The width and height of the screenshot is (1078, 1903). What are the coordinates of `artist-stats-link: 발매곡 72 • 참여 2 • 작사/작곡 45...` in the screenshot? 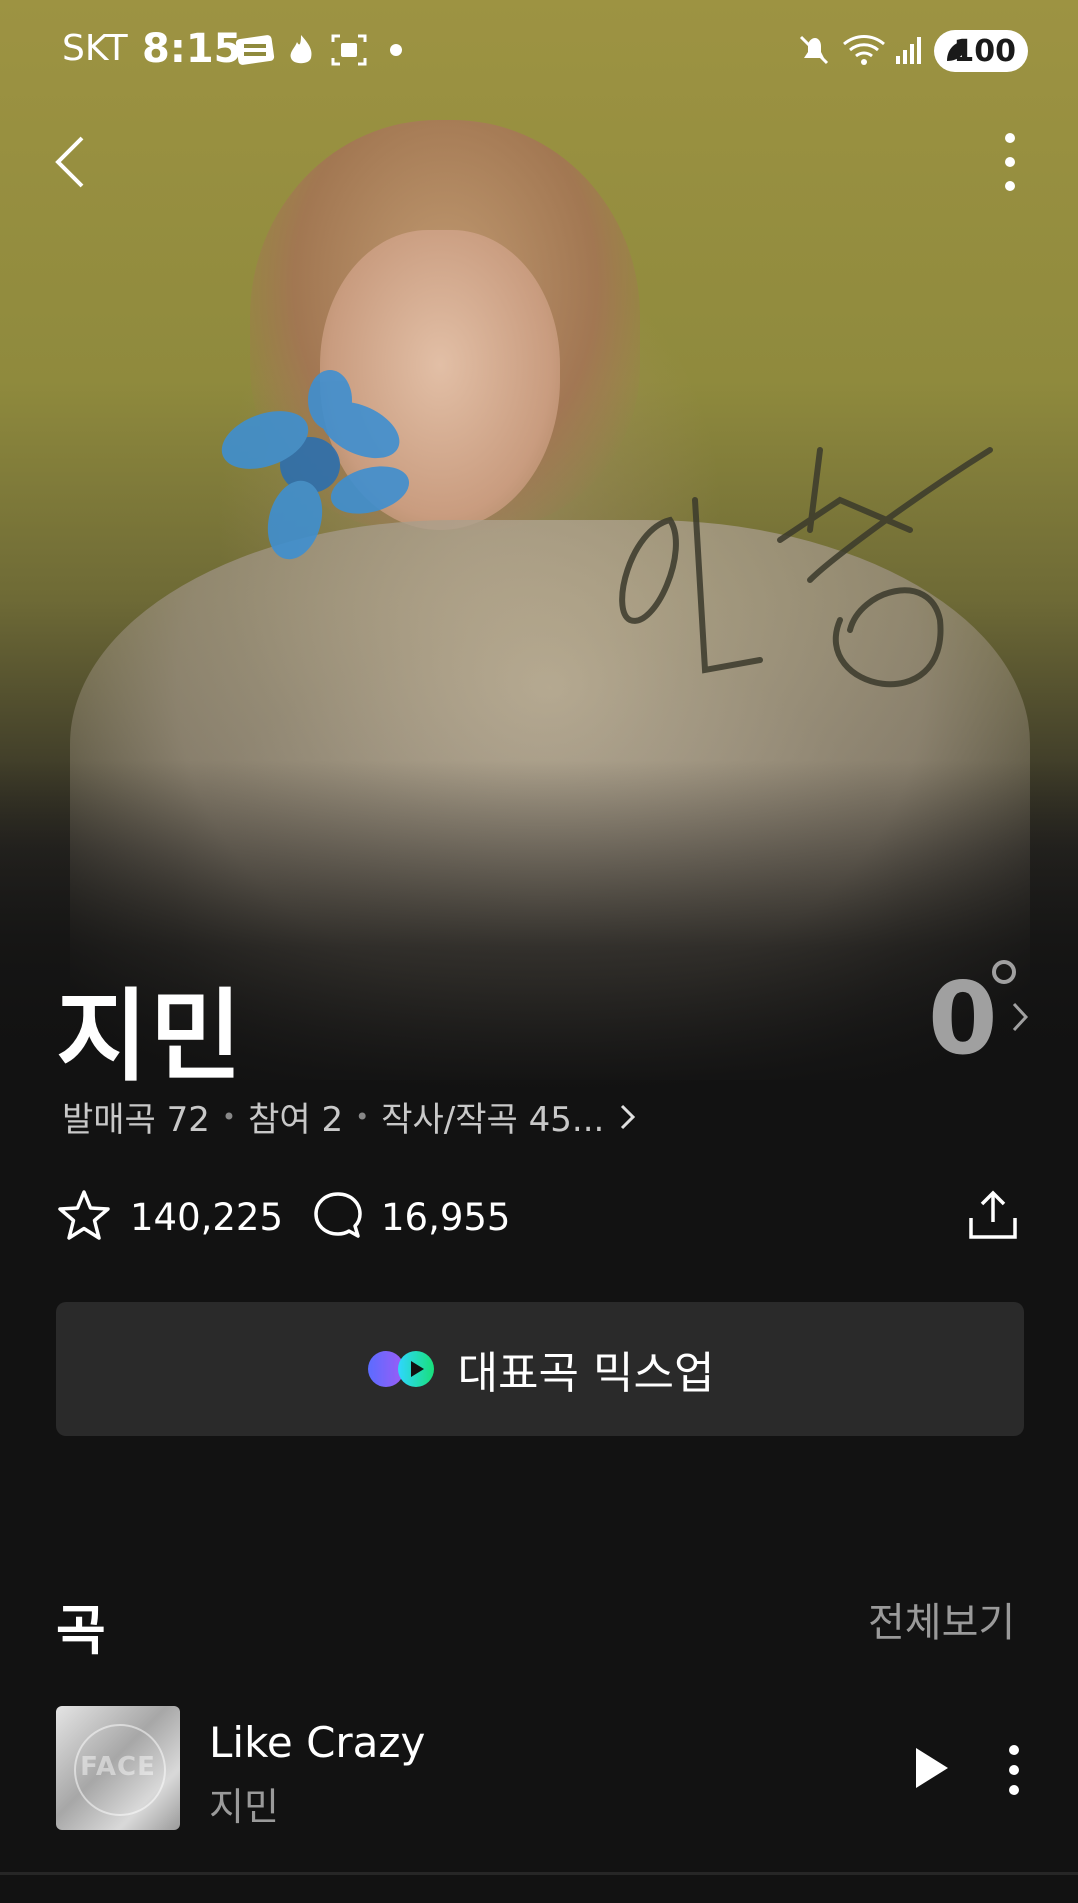 It's located at (349, 1116).